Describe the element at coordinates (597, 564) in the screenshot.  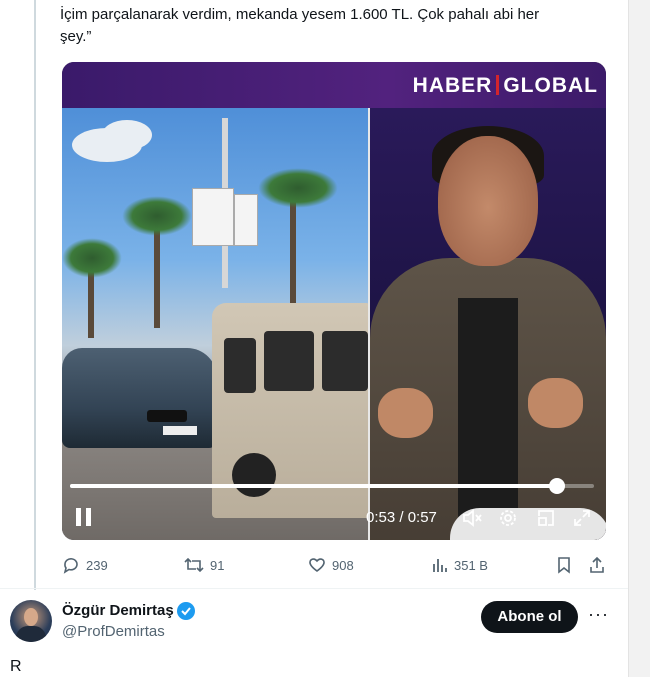
I see `share-icon` at that location.